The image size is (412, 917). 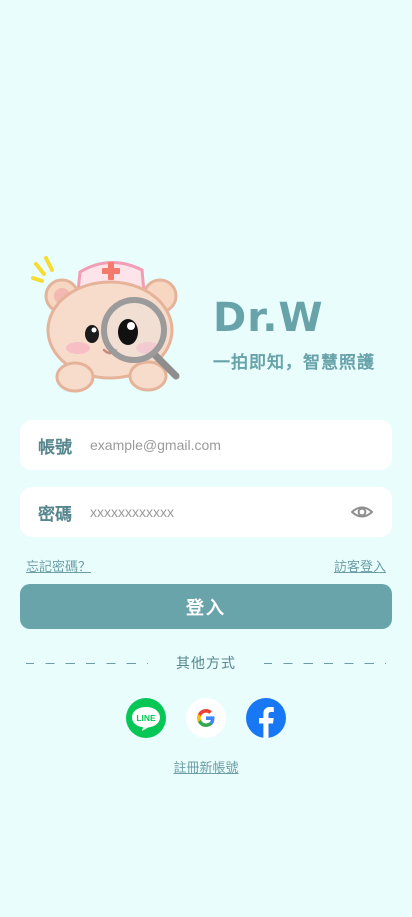 What do you see at coordinates (266, 718) in the screenshot?
I see `facebook-icon` at bounding box center [266, 718].